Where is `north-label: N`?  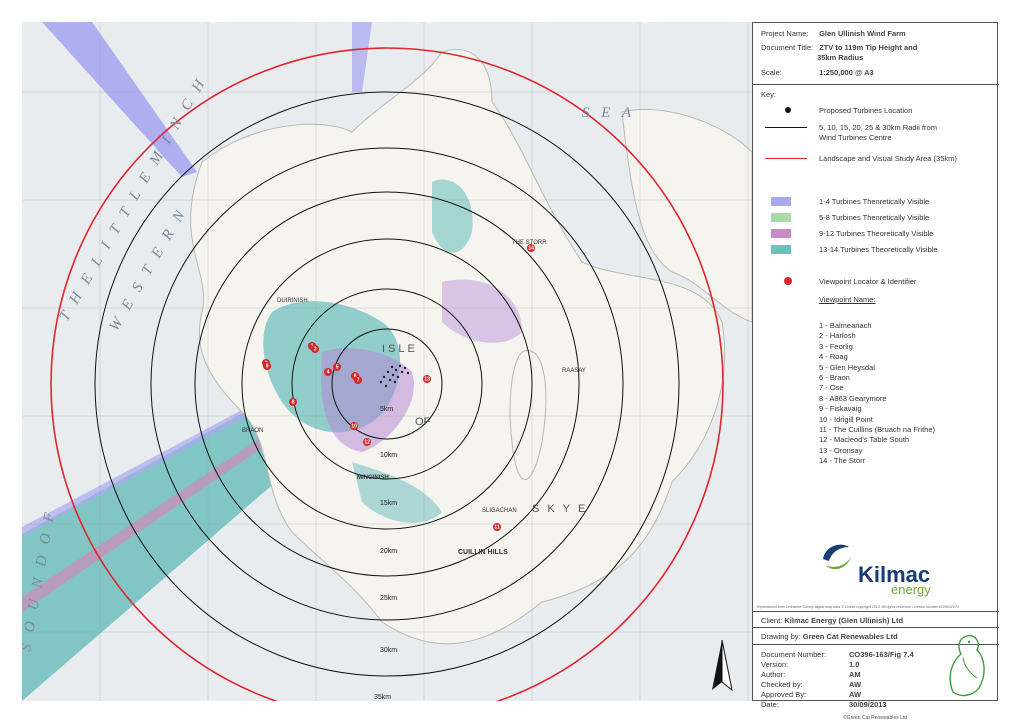
north-label: N is located at coordinates (721, 700).